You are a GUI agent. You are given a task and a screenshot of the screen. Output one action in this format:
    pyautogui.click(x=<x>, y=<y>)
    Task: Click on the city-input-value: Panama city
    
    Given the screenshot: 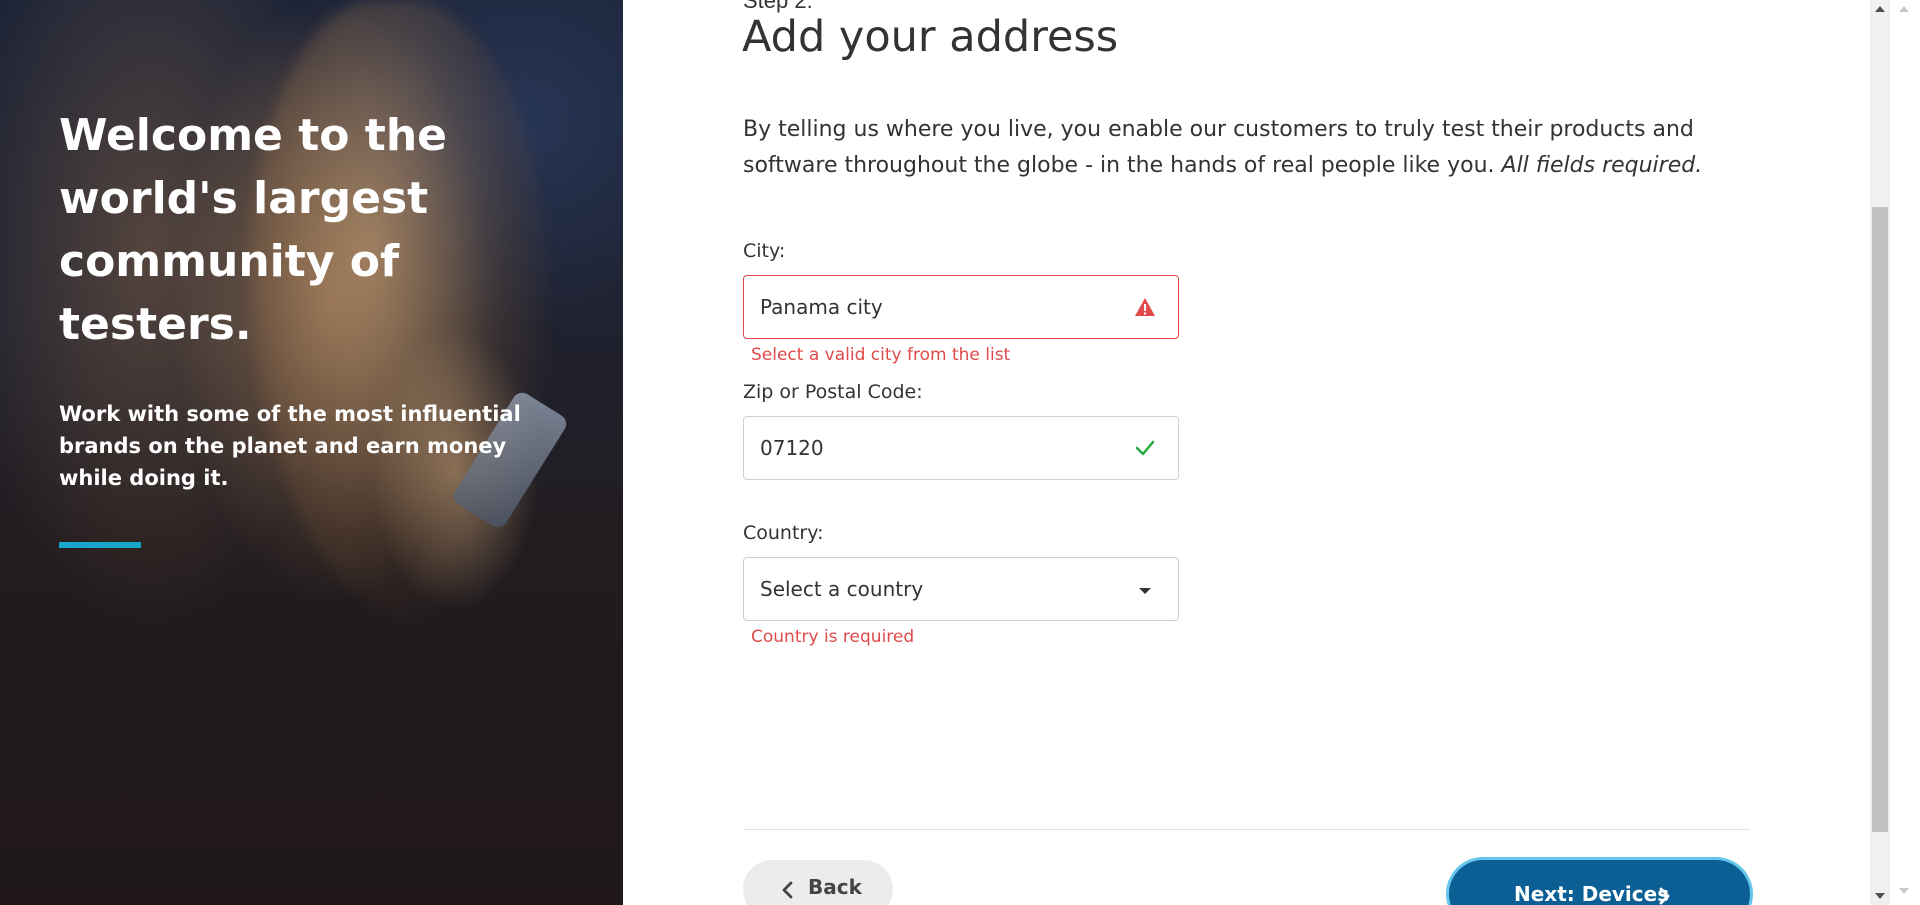 What is the action you would take?
    pyautogui.click(x=821, y=307)
    